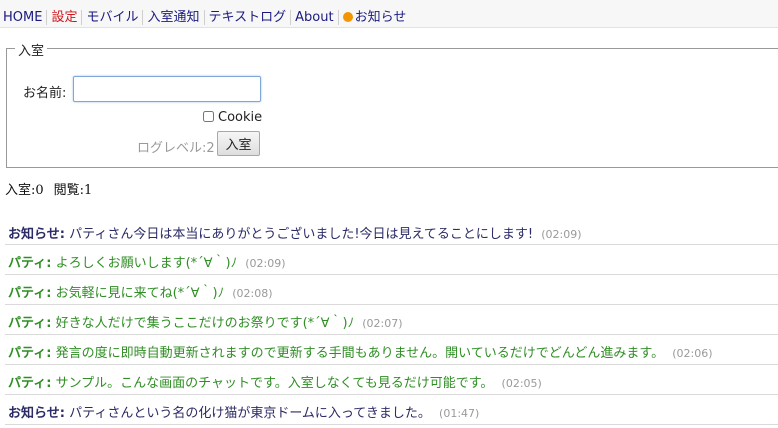 Image resolution: width=778 pixels, height=428 pixels. What do you see at coordinates (240, 117) in the screenshot?
I see `cookie-label: Cookie` at bounding box center [240, 117].